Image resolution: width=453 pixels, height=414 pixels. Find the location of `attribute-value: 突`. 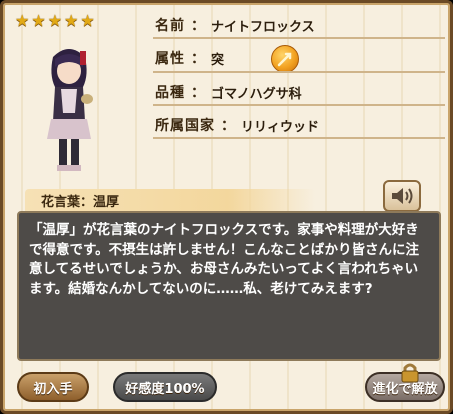

attribute-value: 突 is located at coordinates (218, 60).